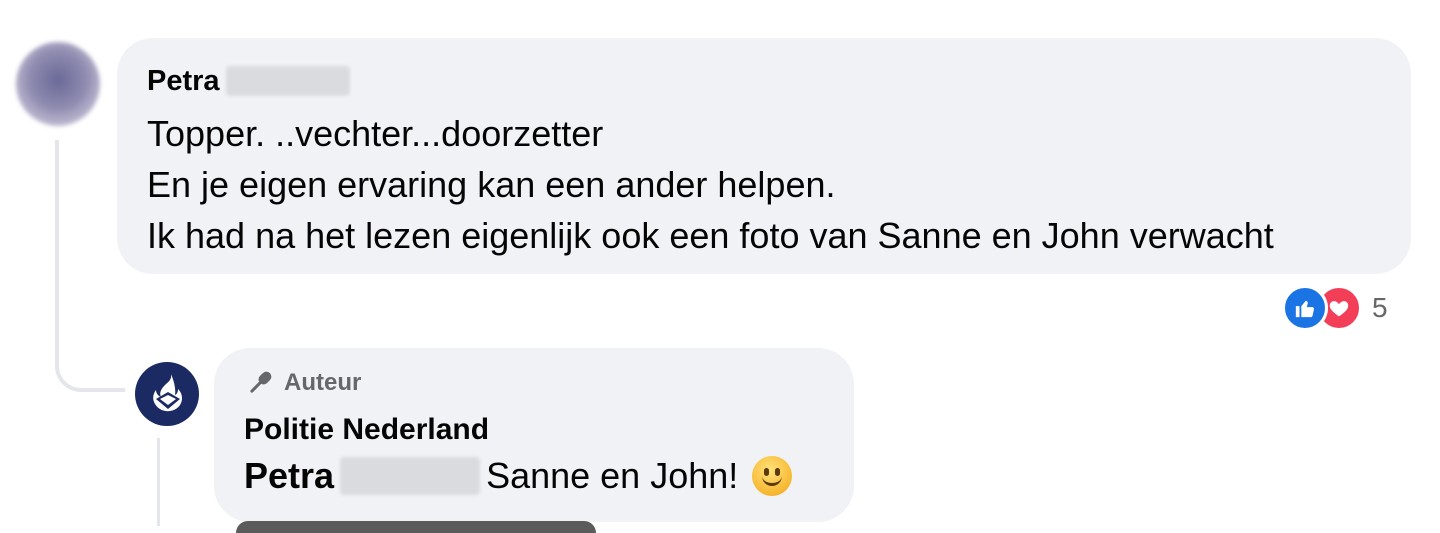  What do you see at coordinates (1335, 308) in the screenshot?
I see `reaction-summary: 5` at bounding box center [1335, 308].